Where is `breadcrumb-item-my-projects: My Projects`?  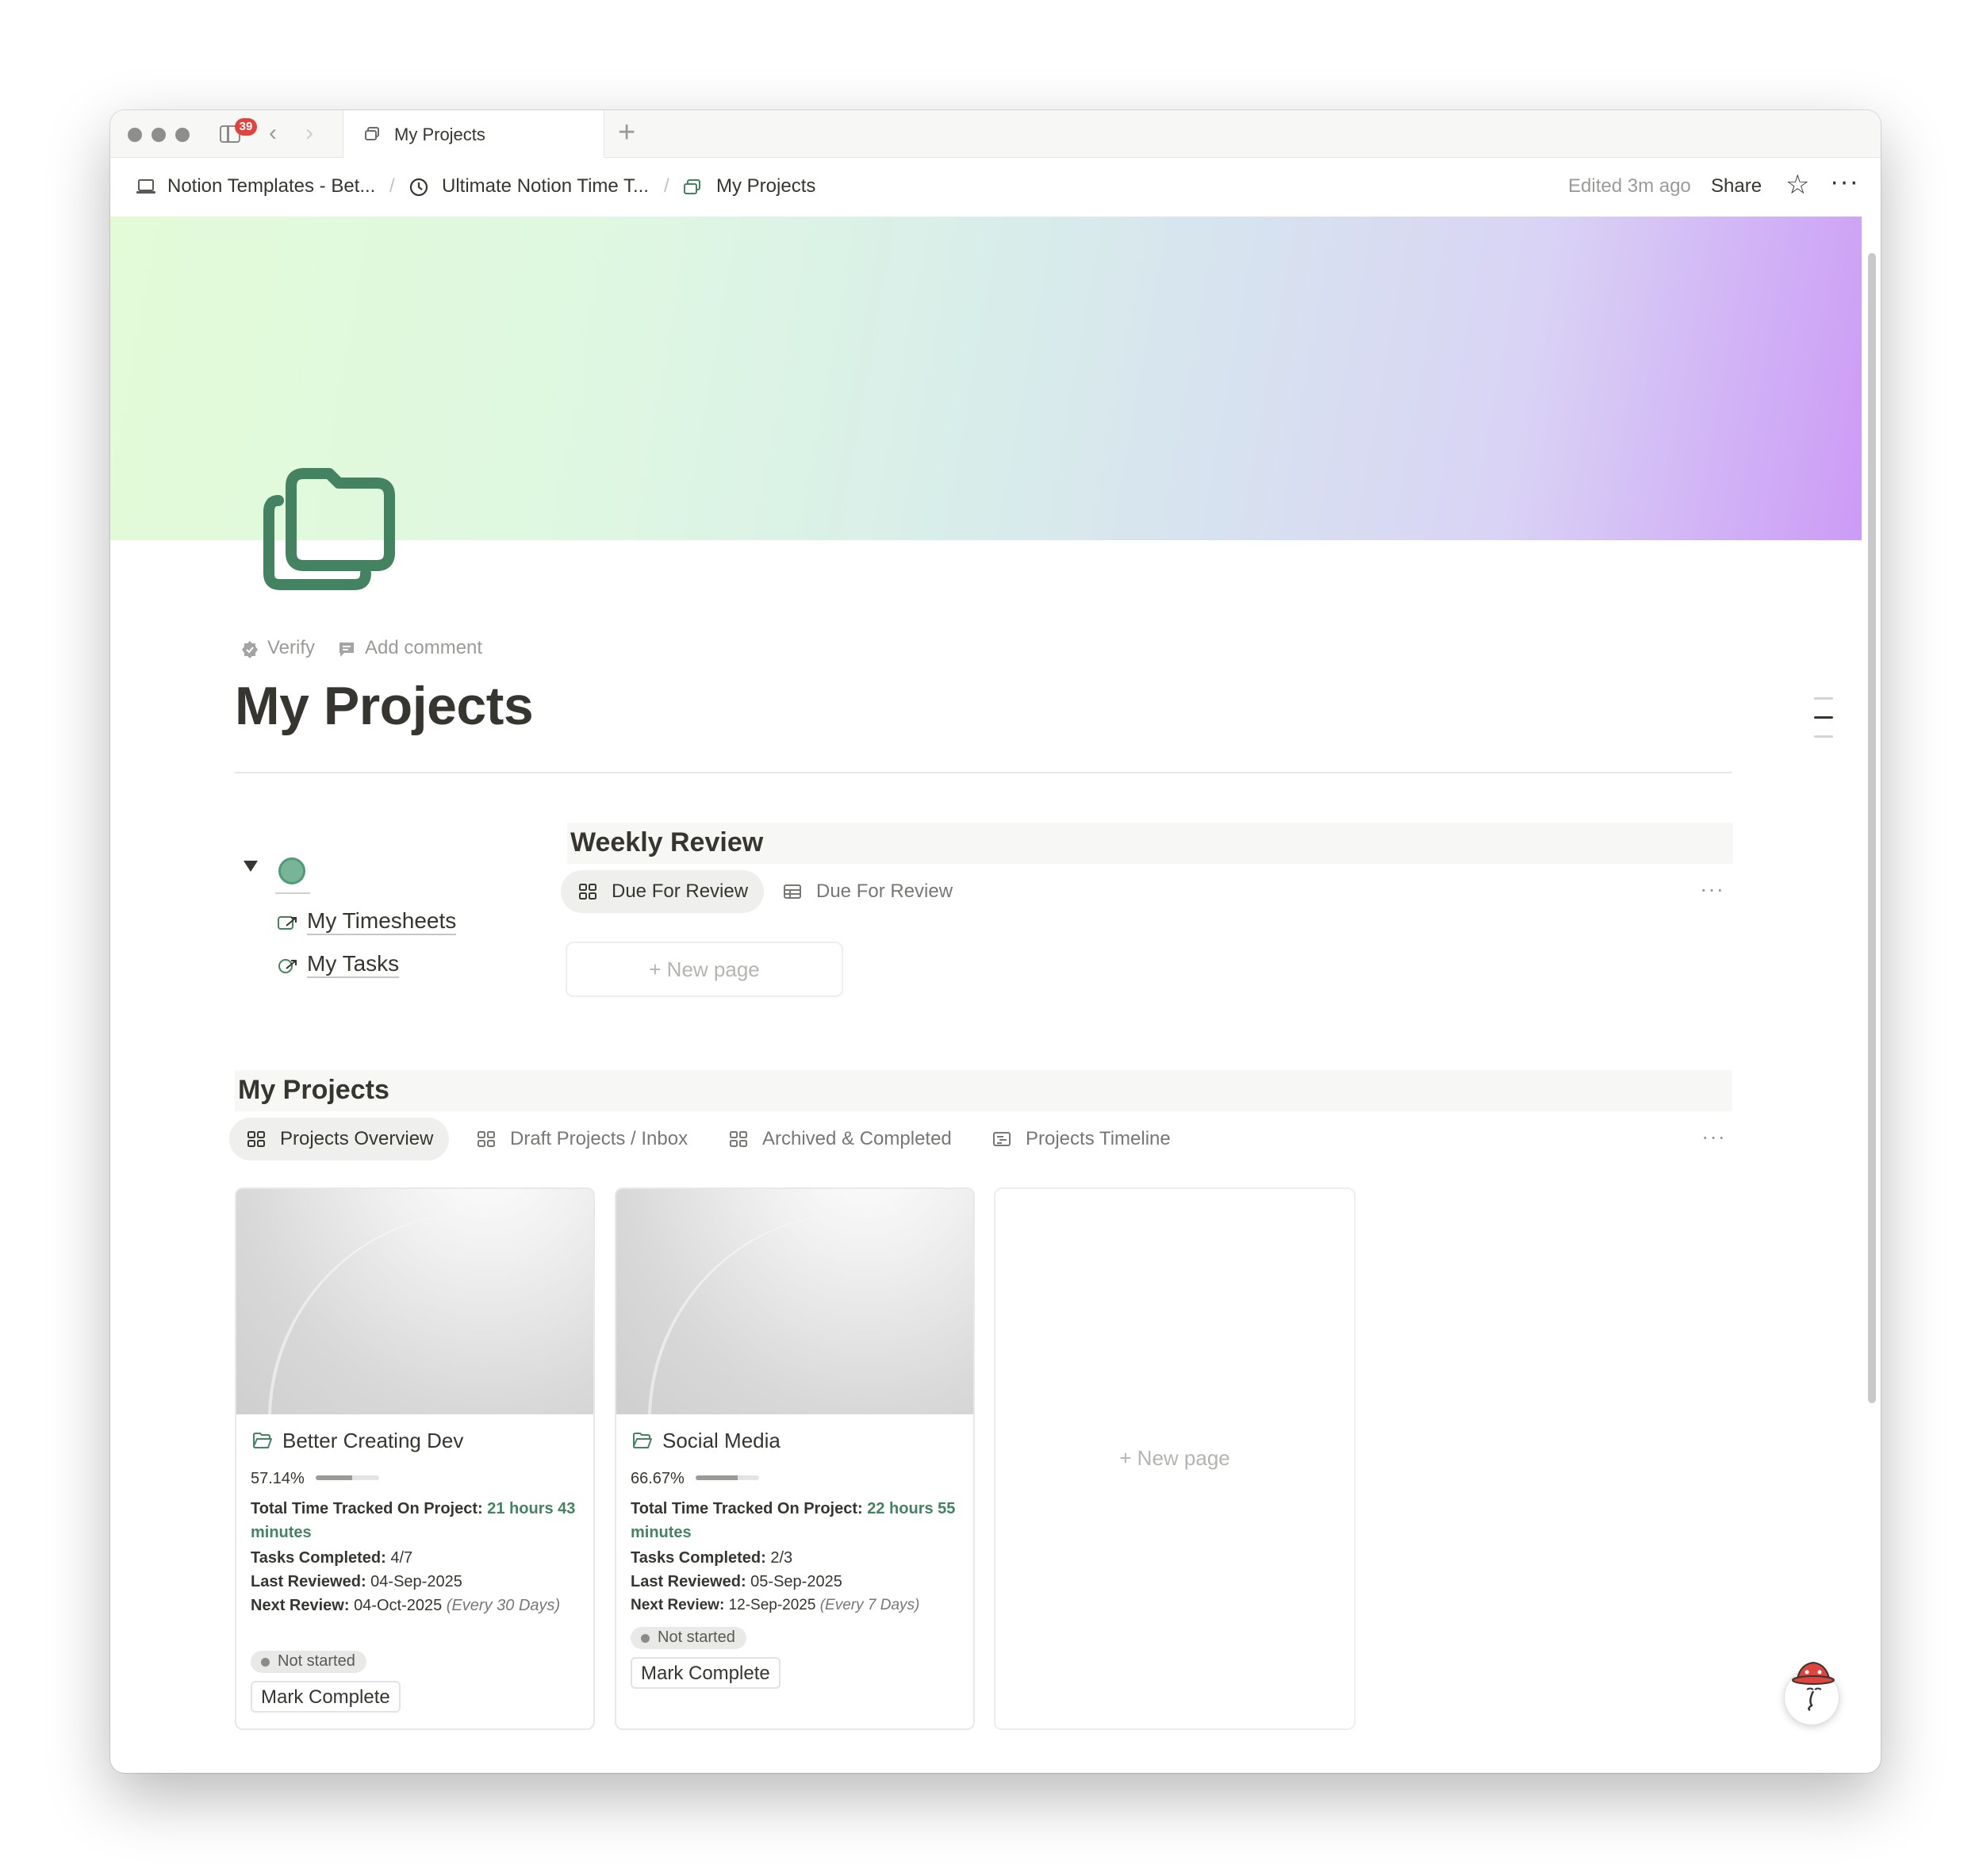
breadcrumb-item-my-projects: My Projects is located at coordinates (766, 186).